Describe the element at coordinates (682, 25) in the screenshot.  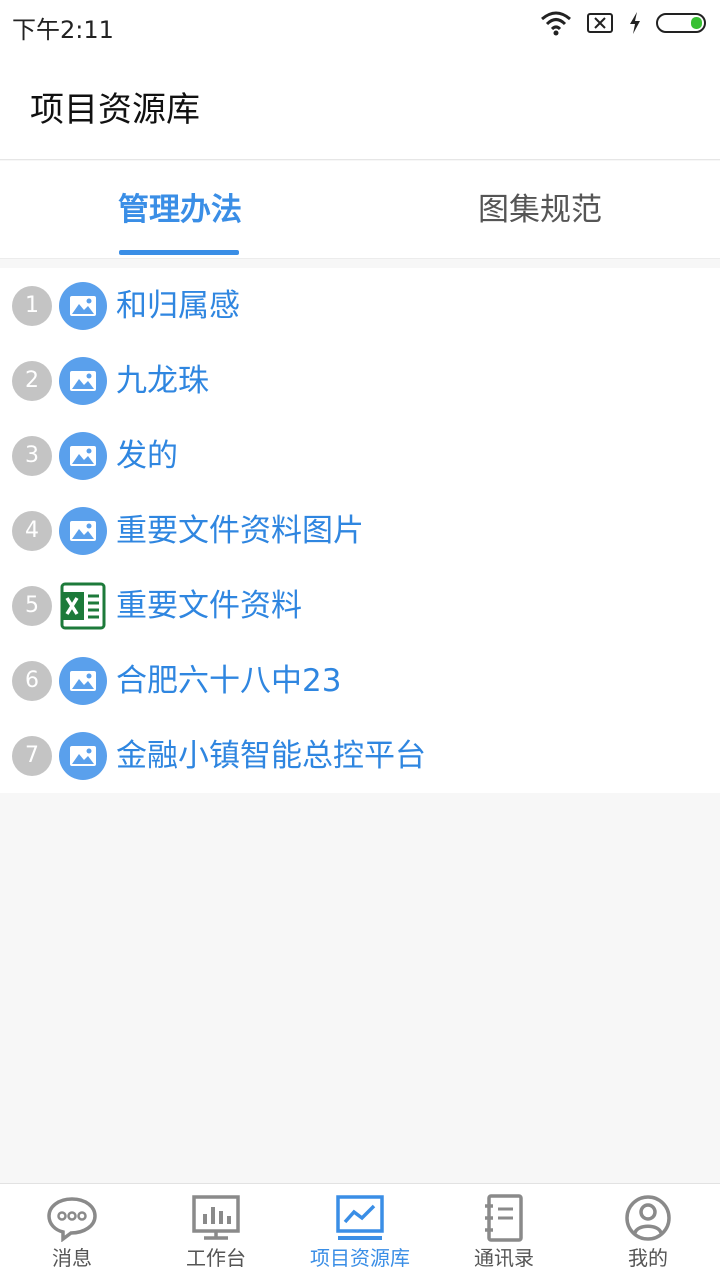
I see `battery-icon` at that location.